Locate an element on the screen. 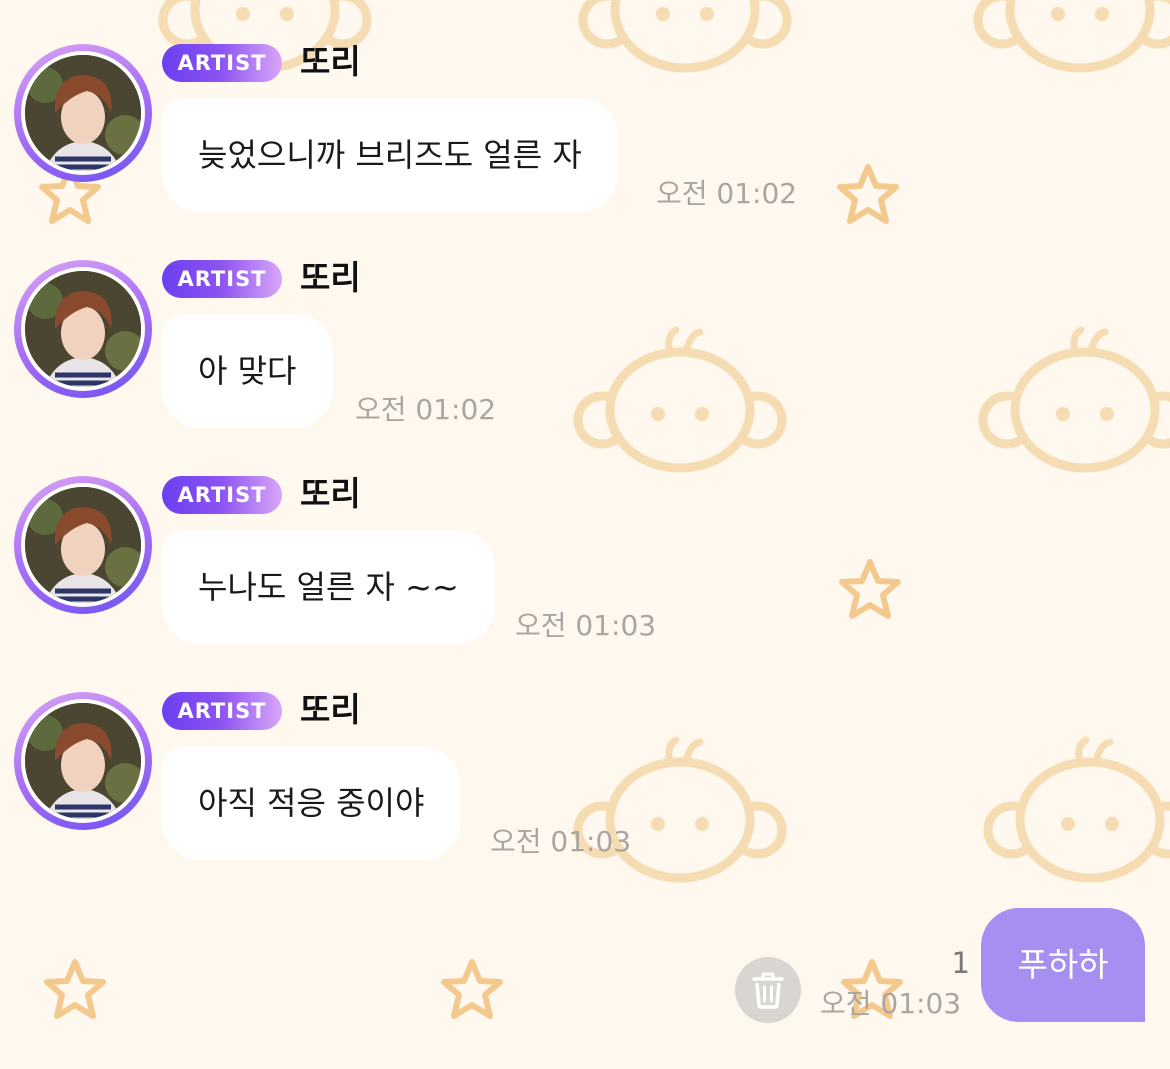 The height and width of the screenshot is (1069, 1170). unread-count: 1 is located at coordinates (960, 963).